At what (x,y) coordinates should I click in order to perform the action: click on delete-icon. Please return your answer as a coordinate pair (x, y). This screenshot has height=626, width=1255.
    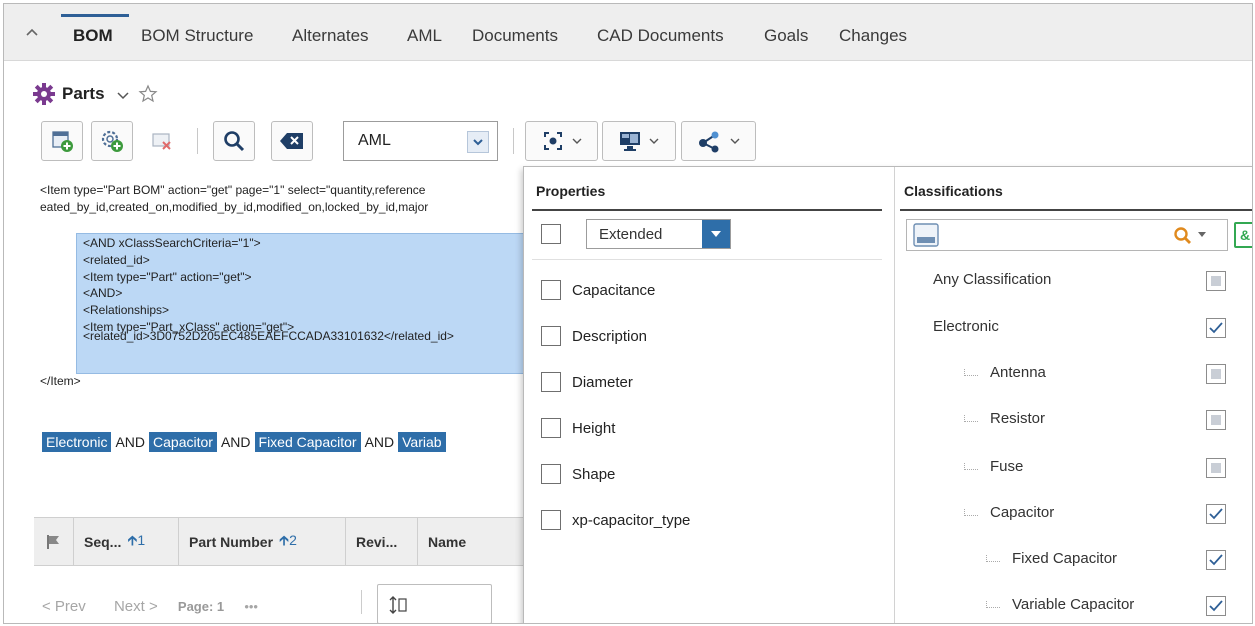
    Looking at the image, I should click on (161, 141).